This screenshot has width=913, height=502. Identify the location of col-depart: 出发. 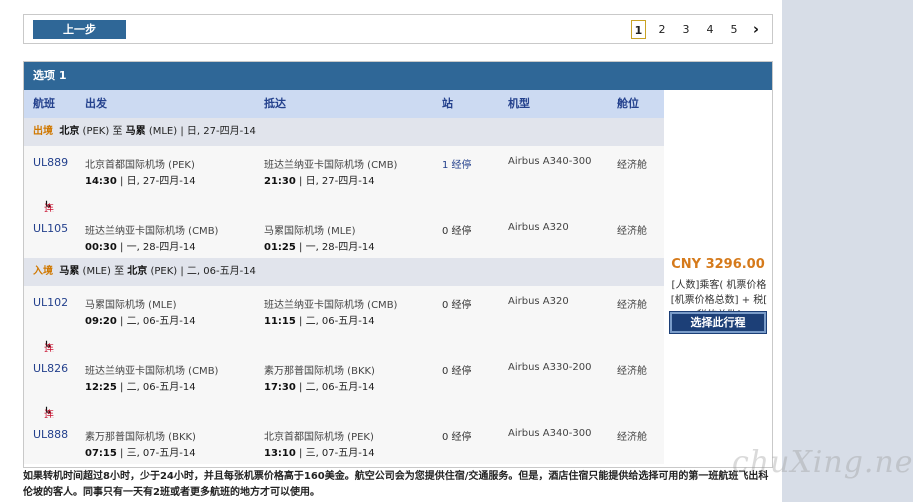
(96, 103).